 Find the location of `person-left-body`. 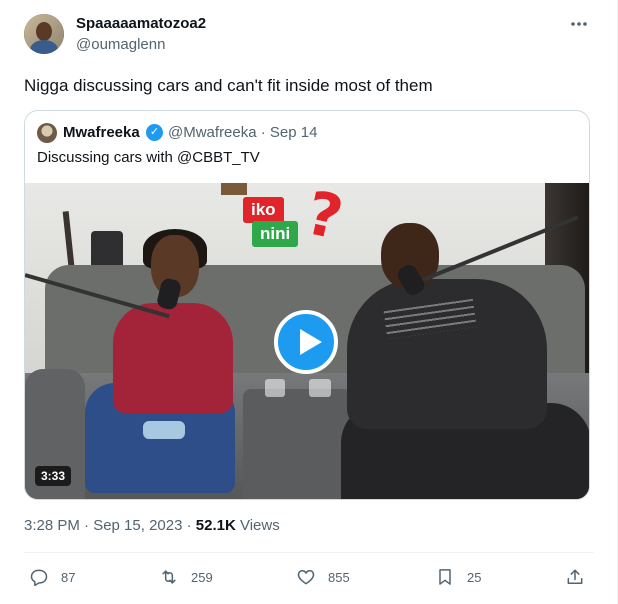

person-left-body is located at coordinates (173, 358).